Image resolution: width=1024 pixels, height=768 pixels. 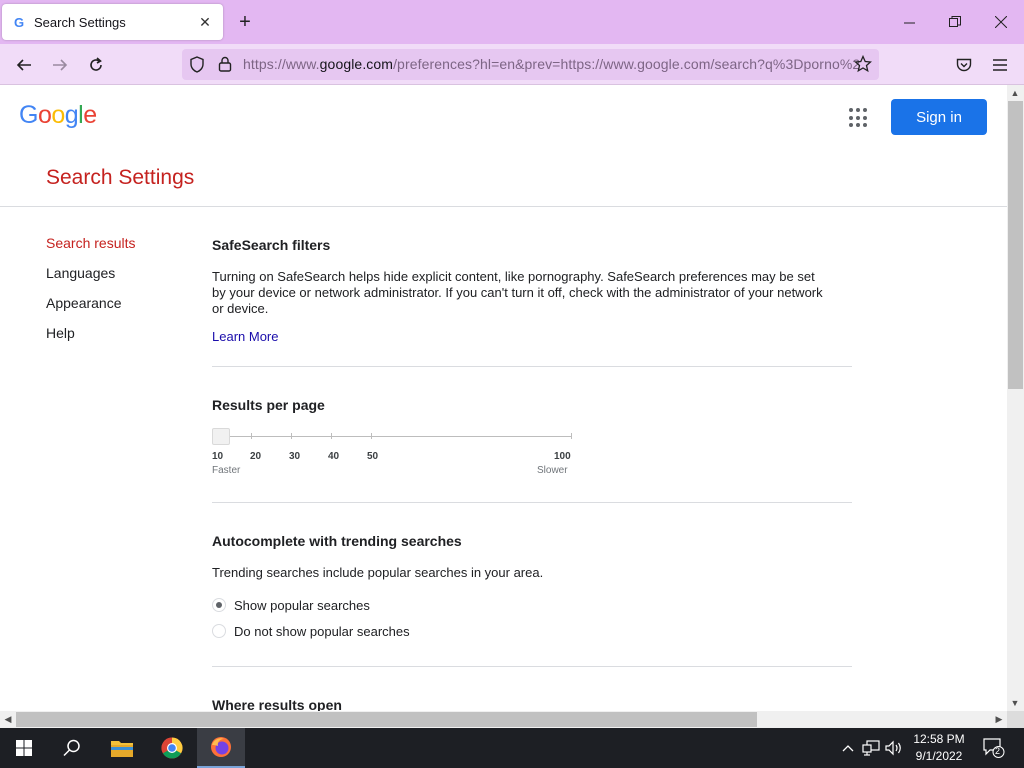 What do you see at coordinates (392, 458) in the screenshot?
I see `results-per-page-slider: 10 20 30 40 50 100 Faster Slower` at bounding box center [392, 458].